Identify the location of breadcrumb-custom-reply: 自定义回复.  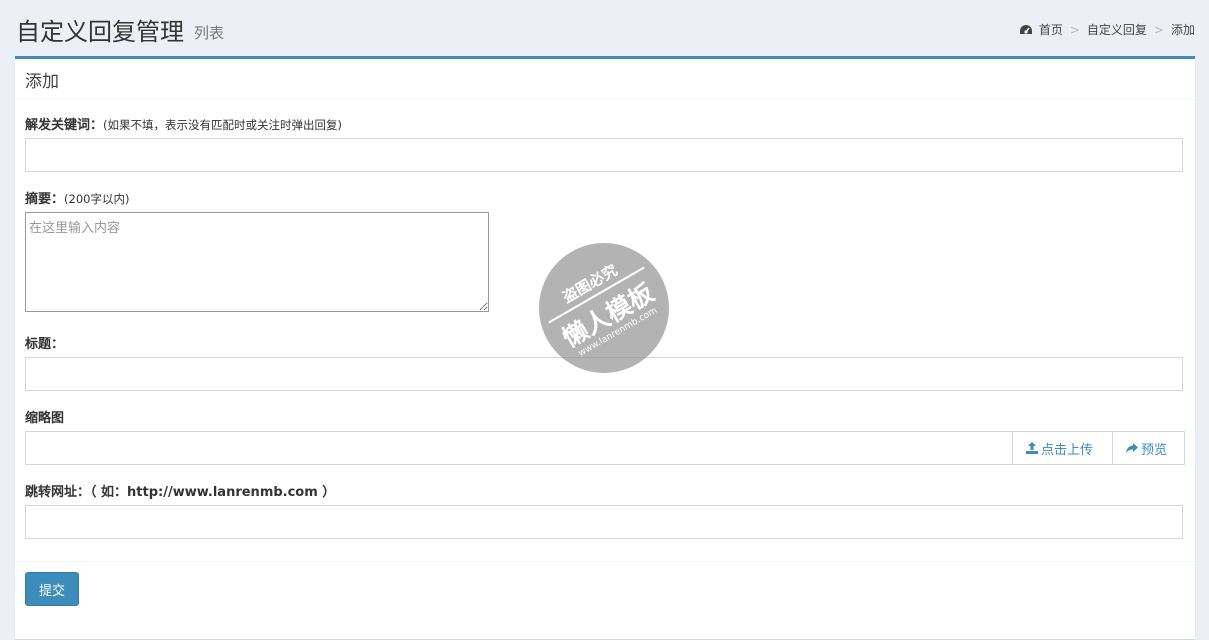
(1117, 29).